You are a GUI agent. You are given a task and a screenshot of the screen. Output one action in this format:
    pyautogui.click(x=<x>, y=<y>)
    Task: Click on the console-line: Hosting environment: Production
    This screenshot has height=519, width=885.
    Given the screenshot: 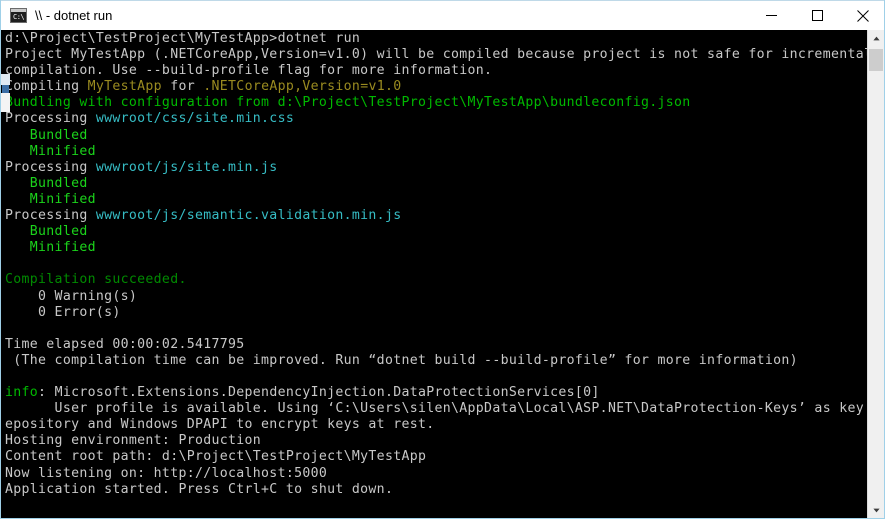 What is the action you would take?
    pyautogui.click(x=432, y=441)
    